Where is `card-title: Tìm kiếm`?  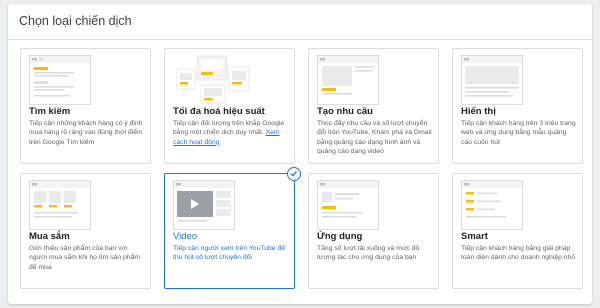
card-title: Tìm kiếm is located at coordinates (50, 111).